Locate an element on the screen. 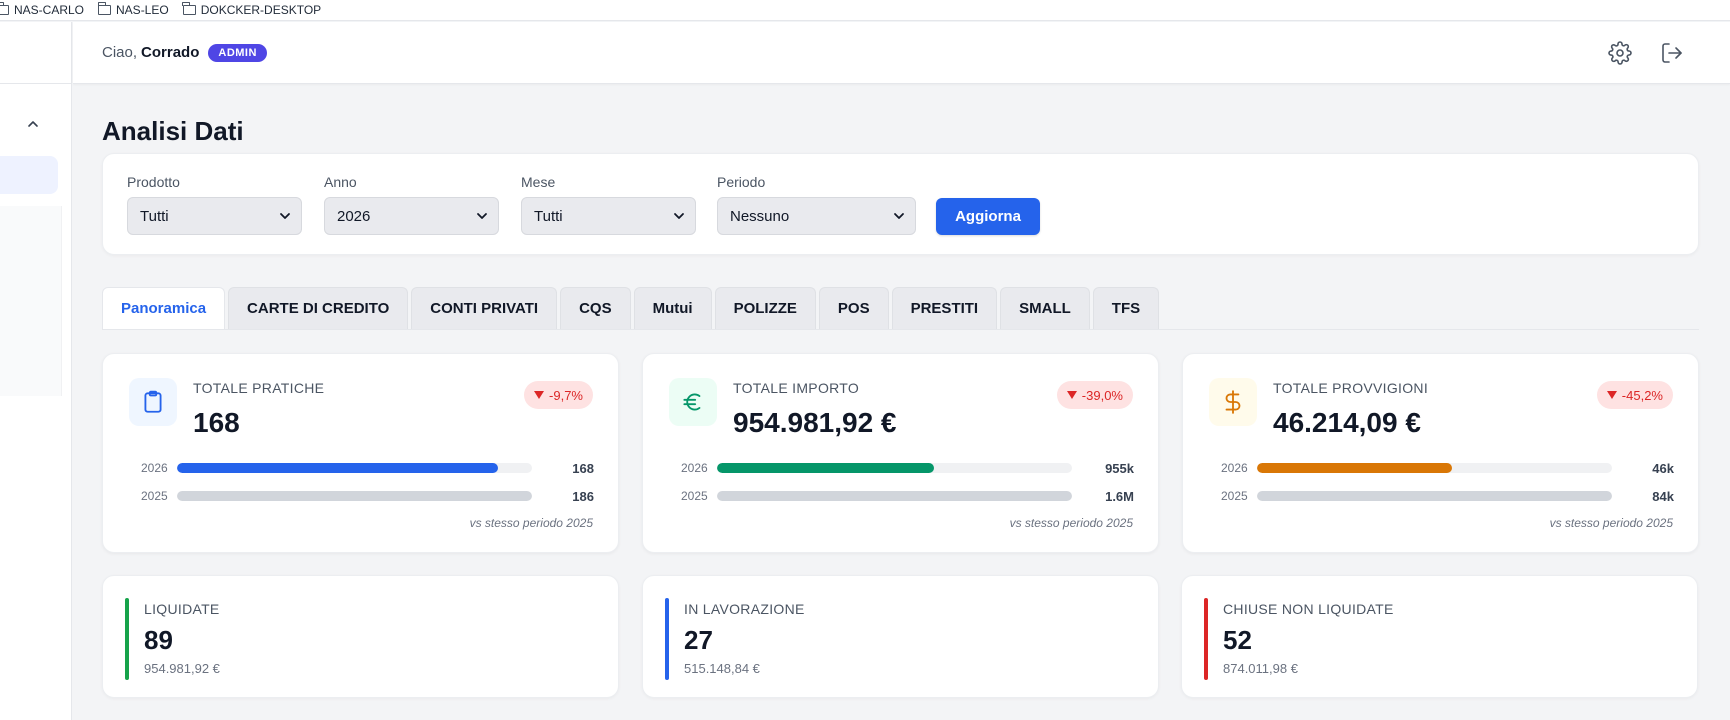  bookmark-label: DOKCKER-DESKTOP is located at coordinates (261, 10).